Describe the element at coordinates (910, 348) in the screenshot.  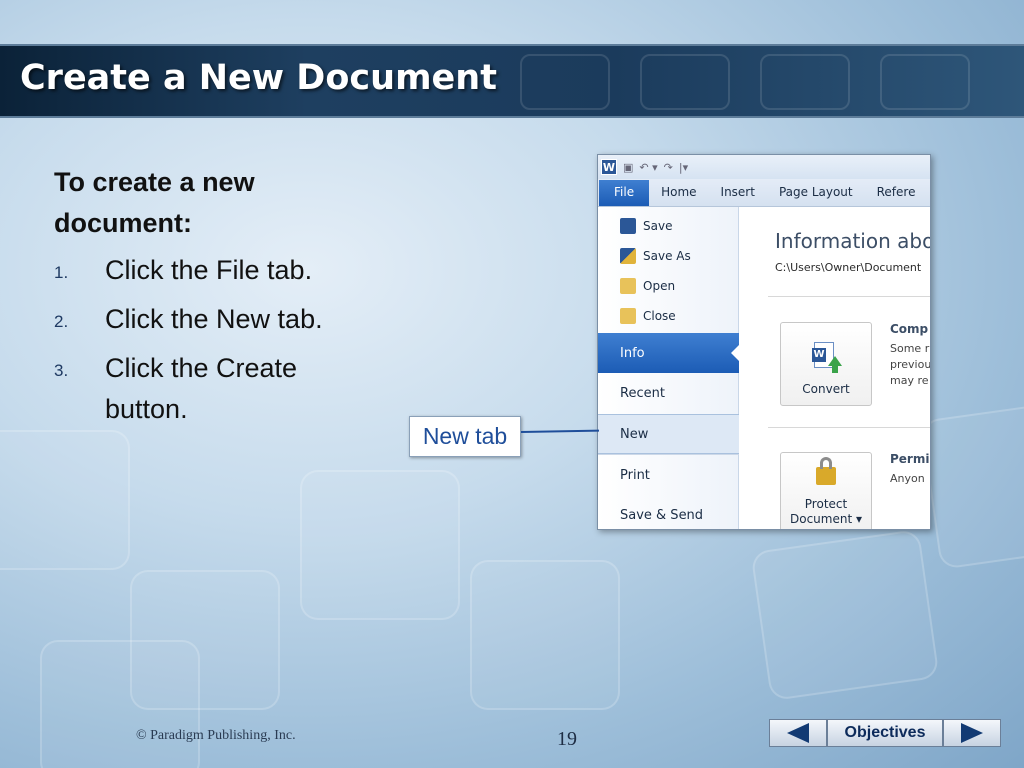
I see `compat-desc-1: Some r` at that location.